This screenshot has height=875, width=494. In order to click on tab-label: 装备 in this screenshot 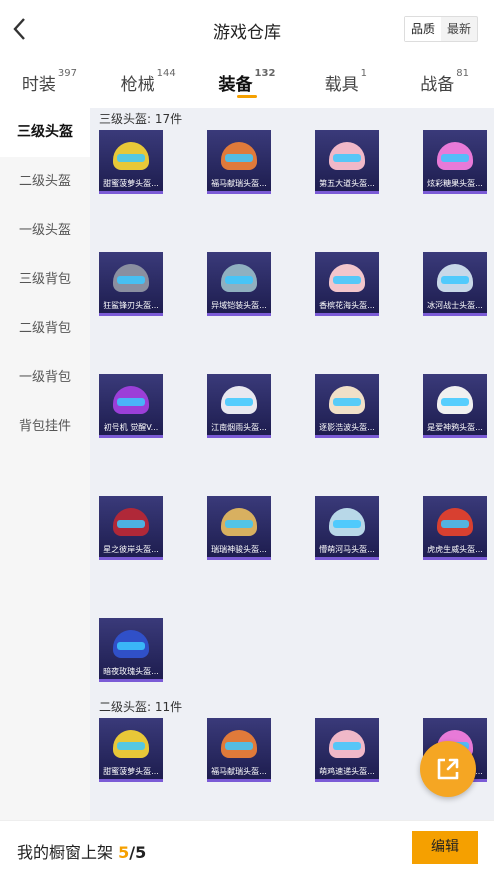, I will do `click(235, 85)`.